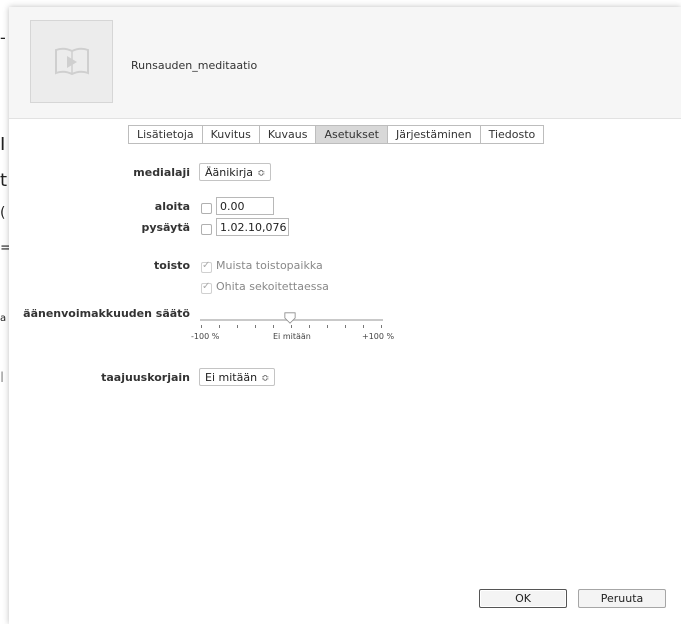  Describe the element at coordinates (622, 598) in the screenshot. I see `cancel-button: Peruuta` at that location.